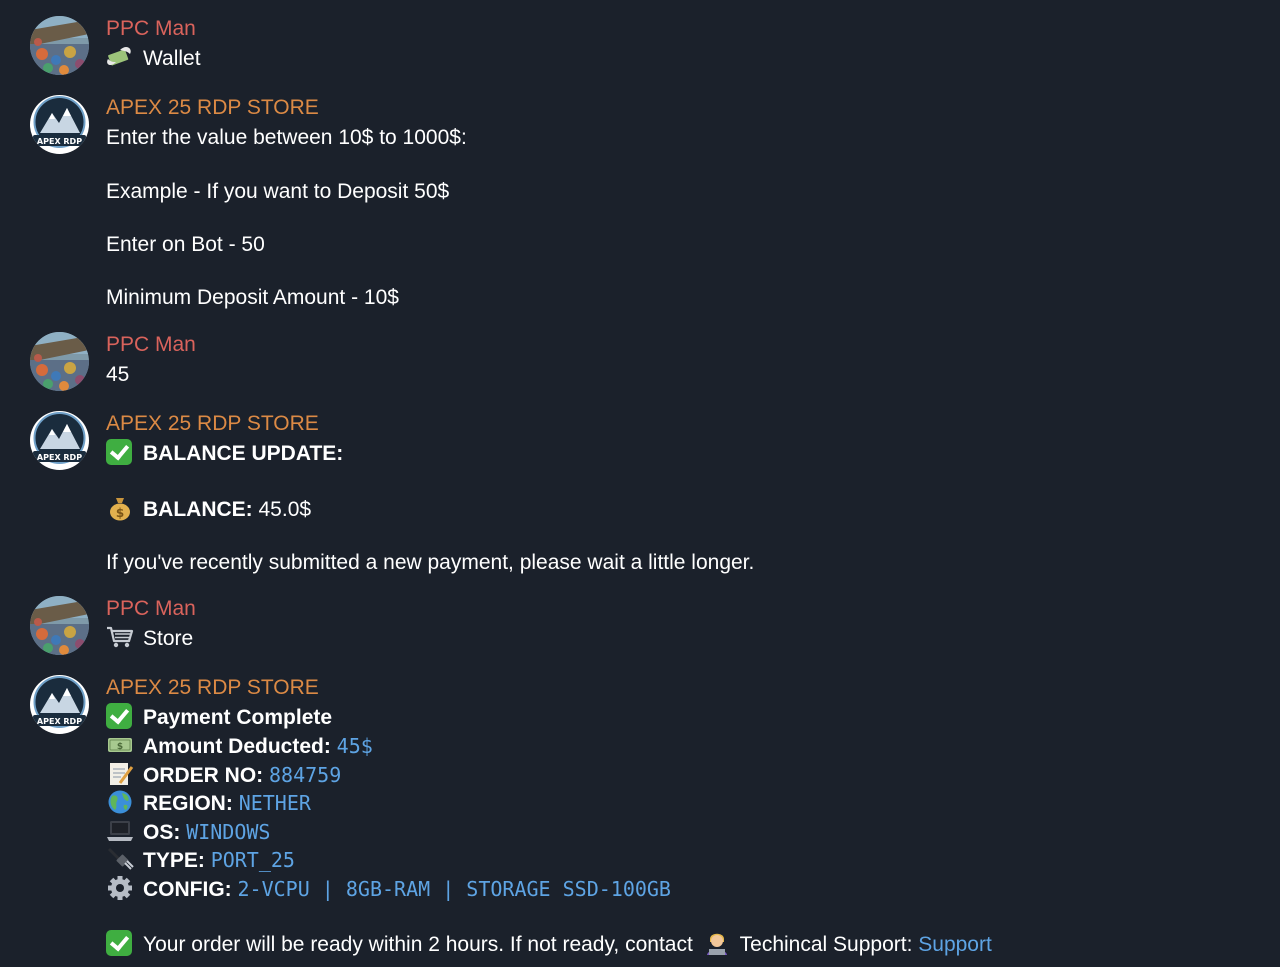 This screenshot has height=967, width=1280. Describe the element at coordinates (686, 717) in the screenshot. I see `payment-complete-line: Payment Complete` at that location.